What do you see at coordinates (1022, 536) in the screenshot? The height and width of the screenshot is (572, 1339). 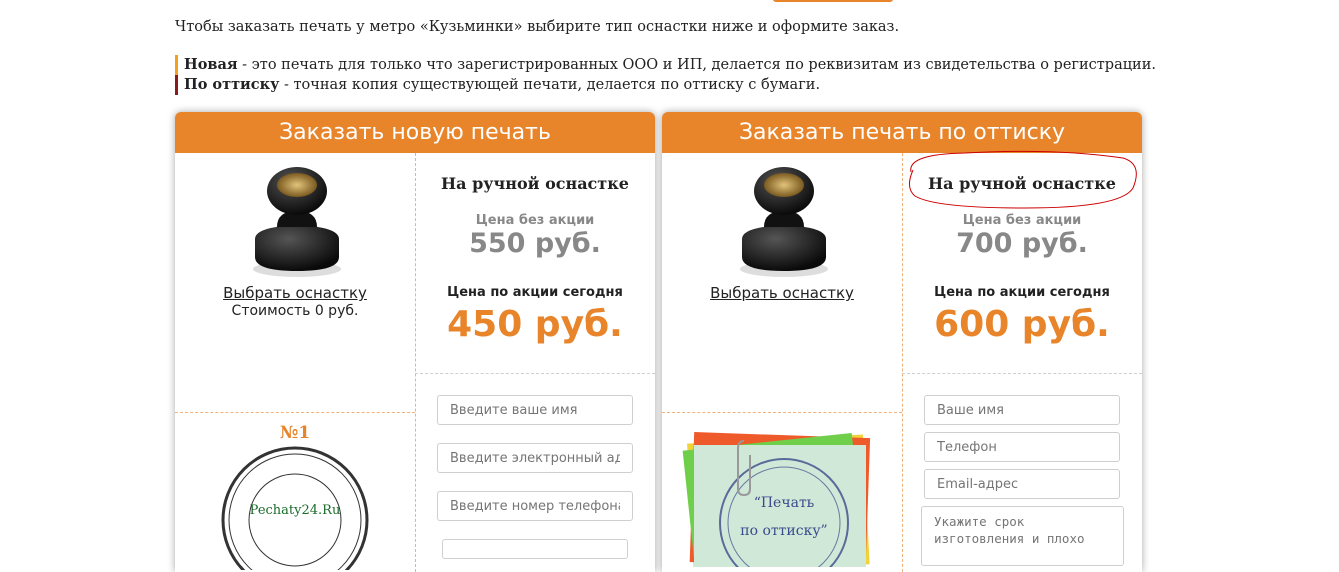 I see `comment-textarea` at bounding box center [1022, 536].